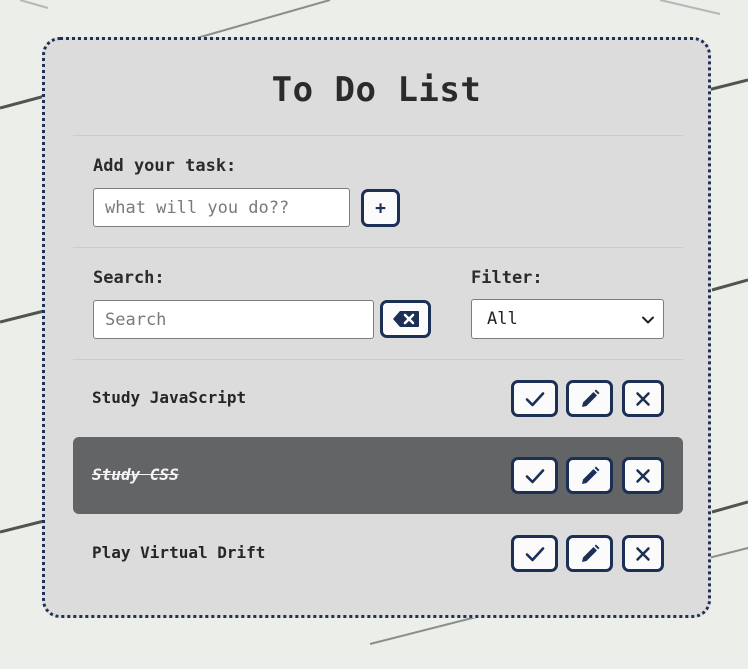 The image size is (748, 669). What do you see at coordinates (376, 90) in the screenshot?
I see `page-title: To Do List` at bounding box center [376, 90].